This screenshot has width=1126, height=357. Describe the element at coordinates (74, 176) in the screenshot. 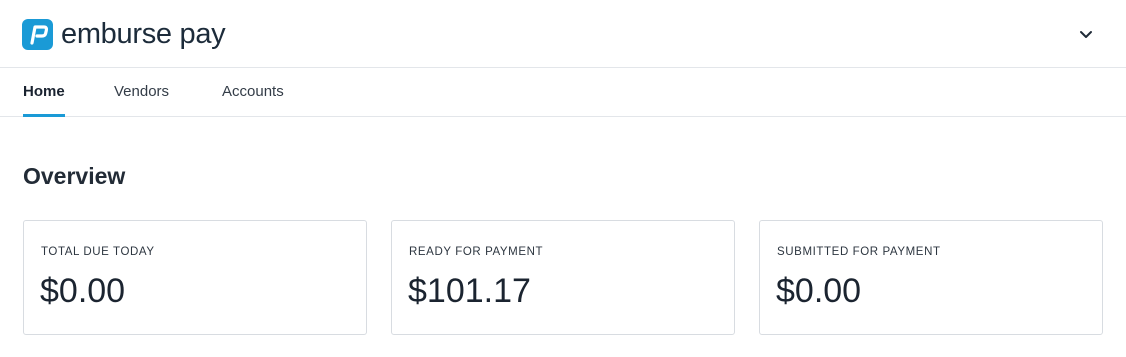

I see `page-title: Overview` at that location.